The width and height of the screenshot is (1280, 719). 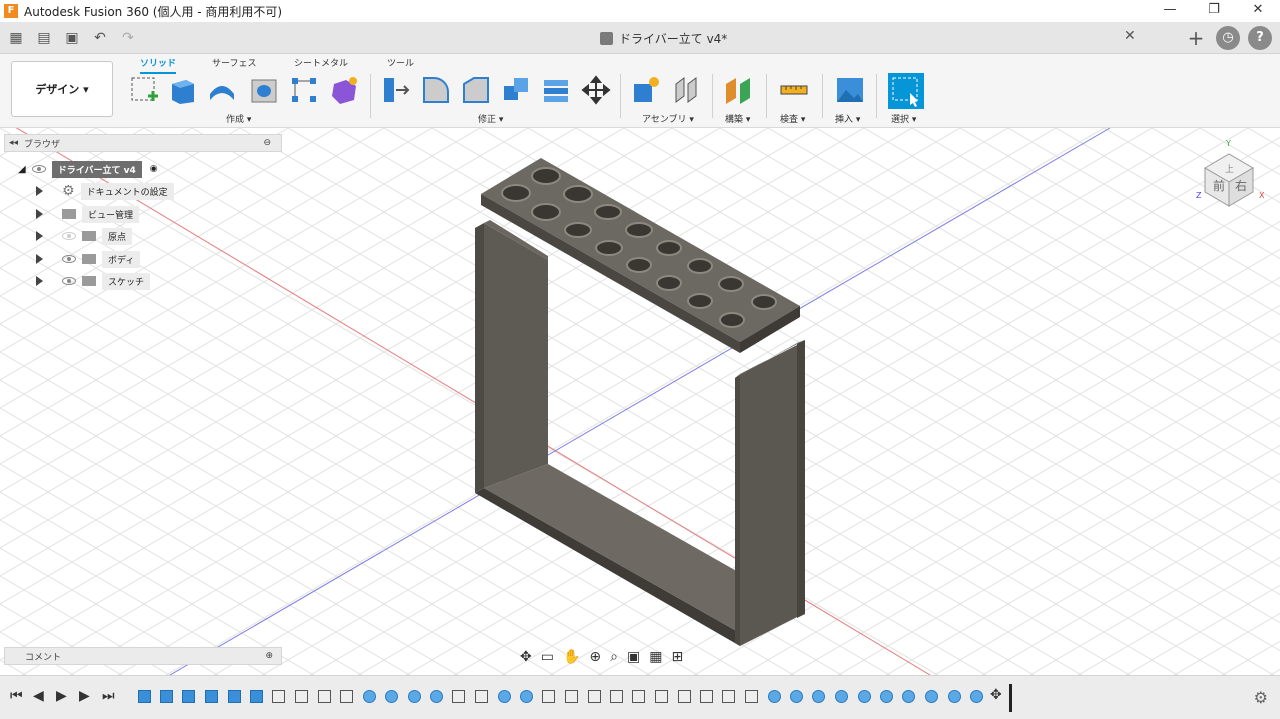 What do you see at coordinates (1228, 38) in the screenshot?
I see `job-status-icon: ◷` at bounding box center [1228, 38].